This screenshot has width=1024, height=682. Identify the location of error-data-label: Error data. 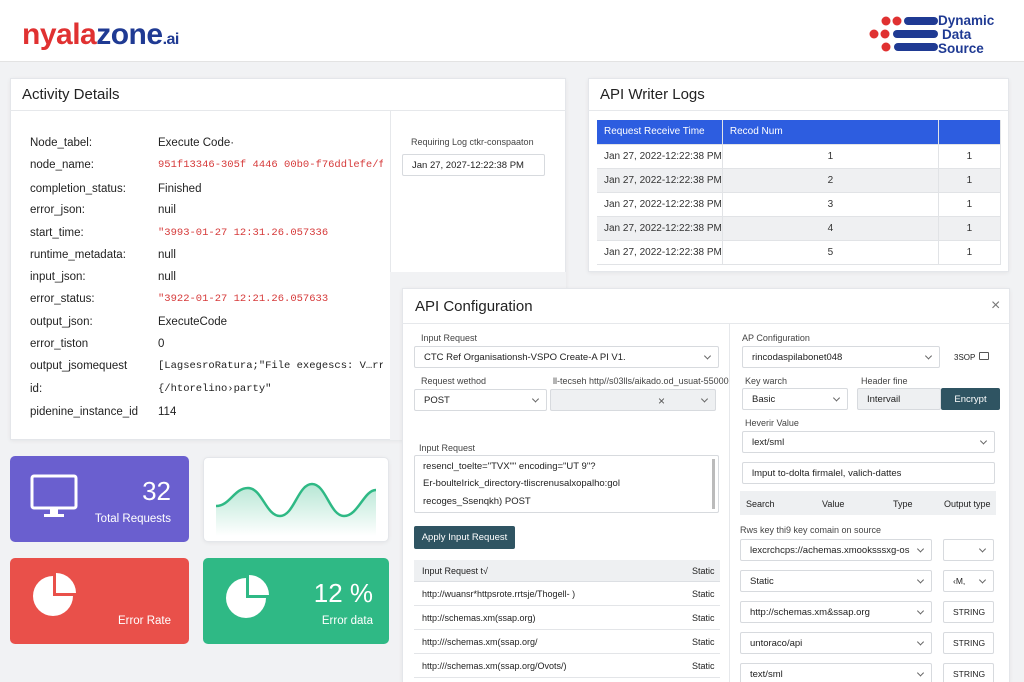
(347, 621).